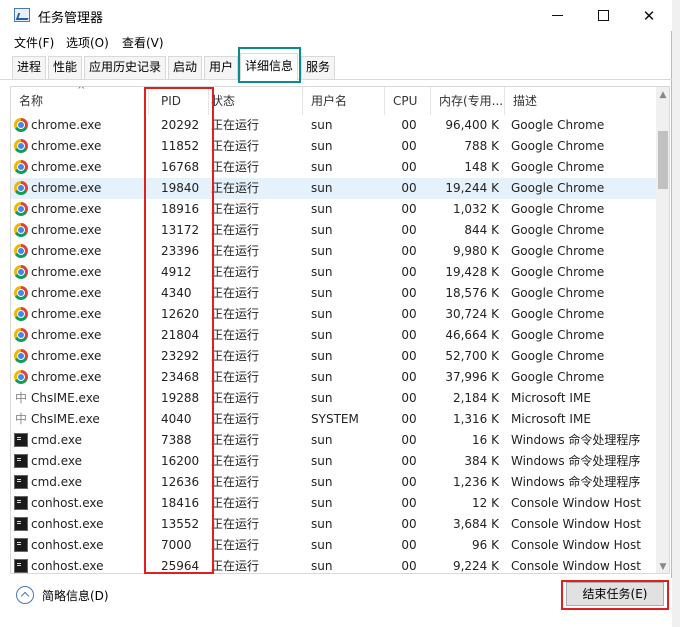 The image size is (680, 627). Describe the element at coordinates (576, 440) in the screenshot. I see `process-description: Windows 命令处理程序` at that location.